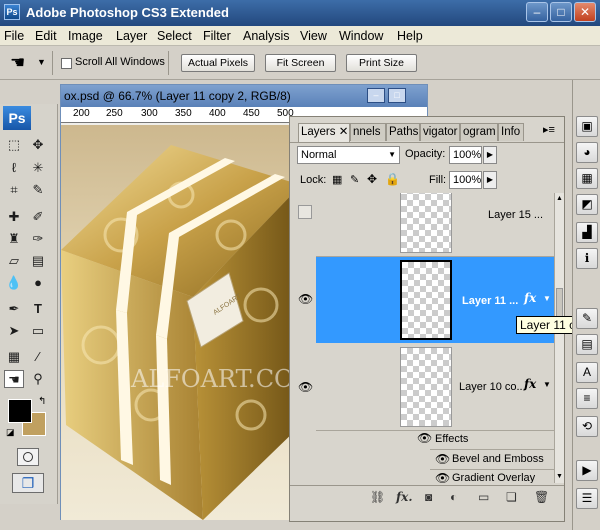 This screenshot has width=600, height=530. What do you see at coordinates (511, 132) in the screenshot?
I see `tab-info: Info` at bounding box center [511, 132].